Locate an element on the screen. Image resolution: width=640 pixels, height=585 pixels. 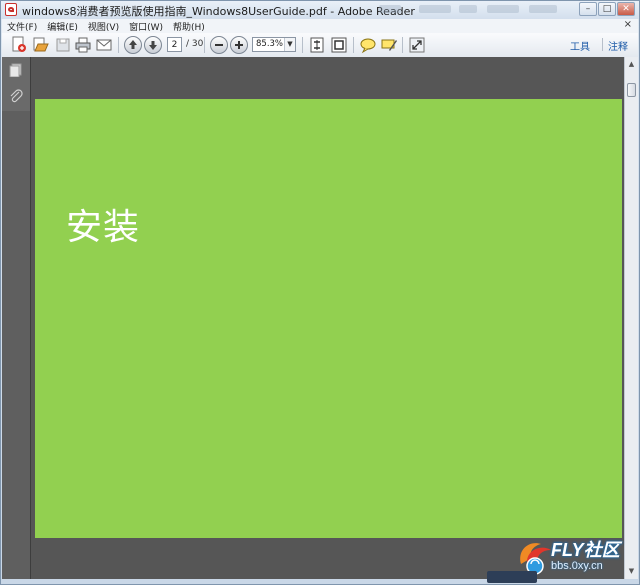
menu-window: 窗口(W) is located at coordinates (146, 26).